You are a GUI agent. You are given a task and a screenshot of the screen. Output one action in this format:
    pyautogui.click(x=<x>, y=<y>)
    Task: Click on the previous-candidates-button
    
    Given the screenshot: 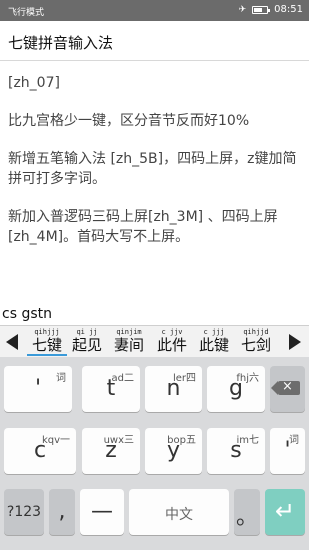 What is the action you would take?
    pyautogui.click(x=12, y=342)
    